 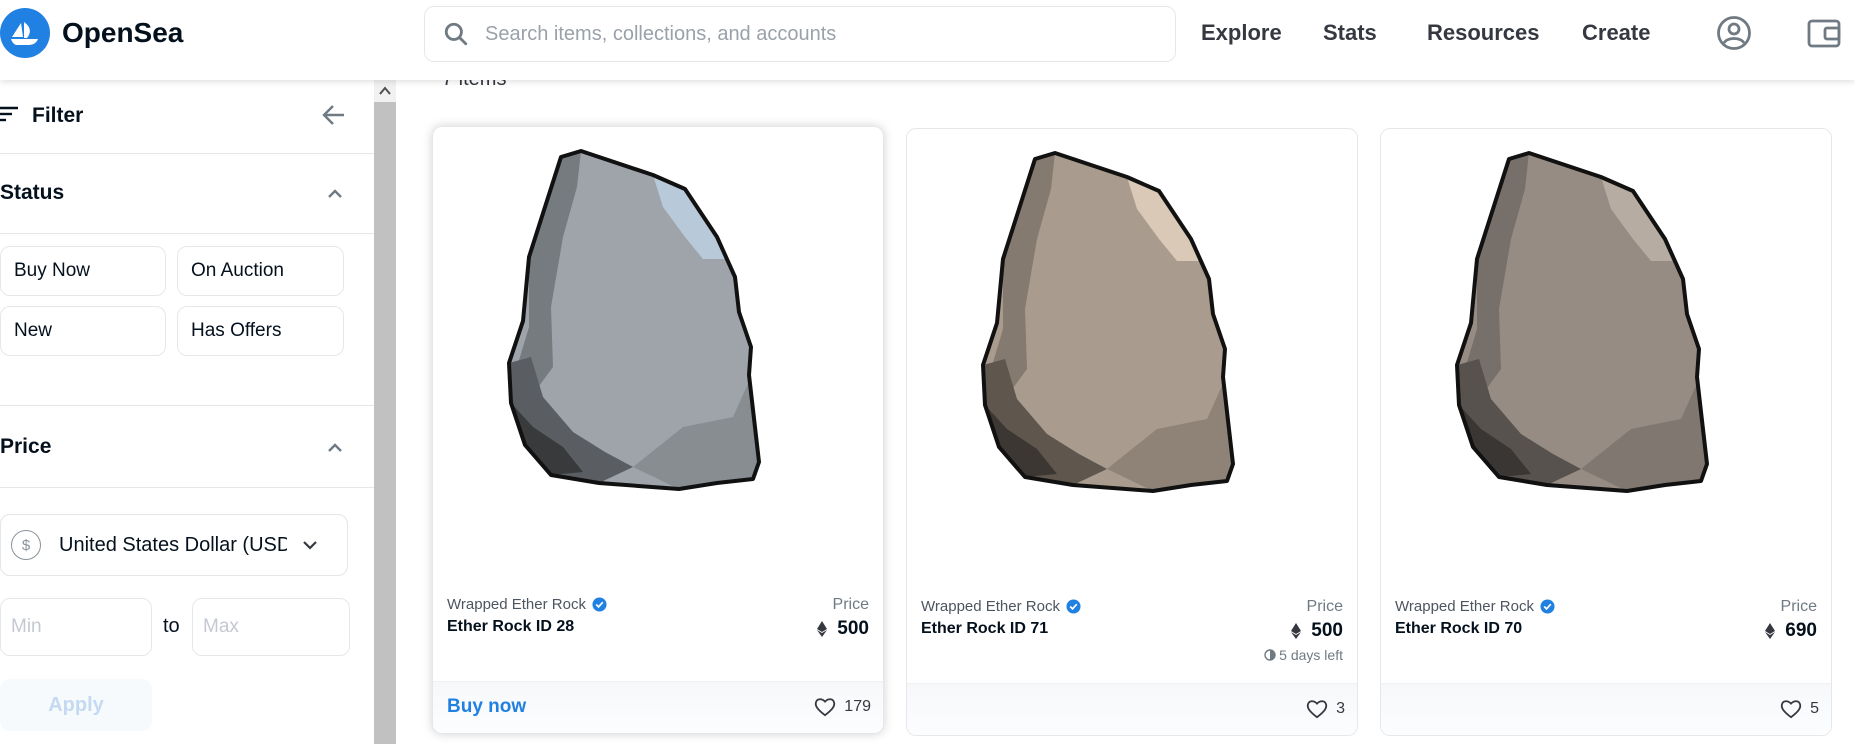 I want to click on like-button: 179, so click(x=842, y=707).